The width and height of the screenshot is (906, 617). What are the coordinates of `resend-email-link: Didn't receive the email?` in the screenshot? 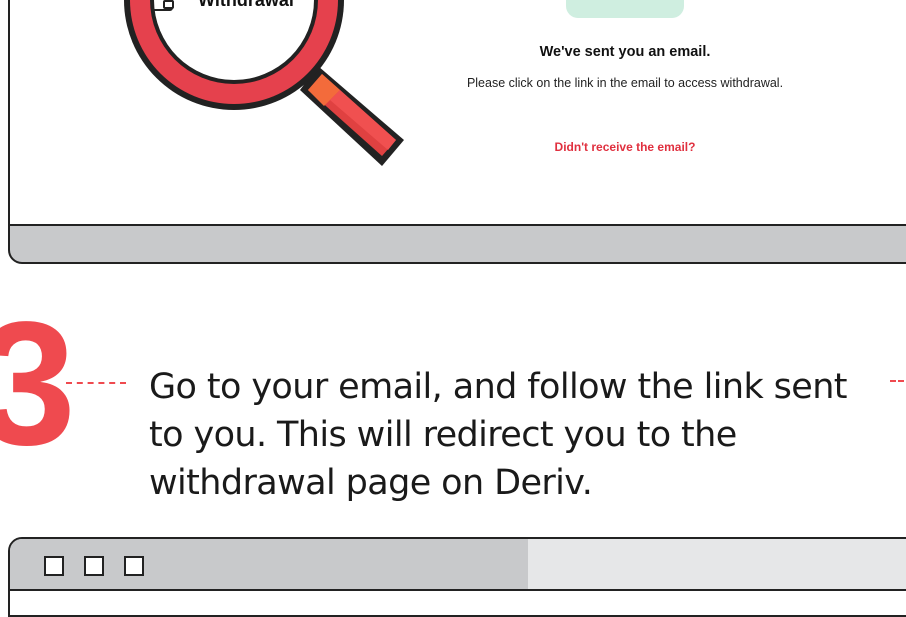 It's located at (625, 147).